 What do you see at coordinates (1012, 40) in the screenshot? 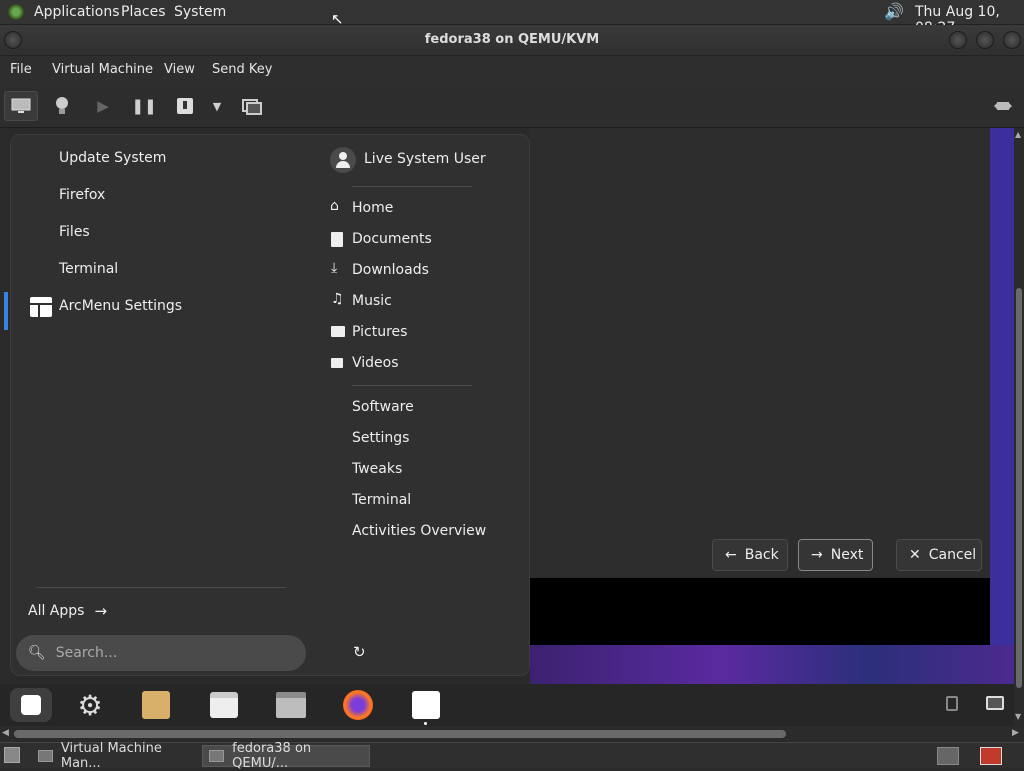
I see `close-button` at bounding box center [1012, 40].